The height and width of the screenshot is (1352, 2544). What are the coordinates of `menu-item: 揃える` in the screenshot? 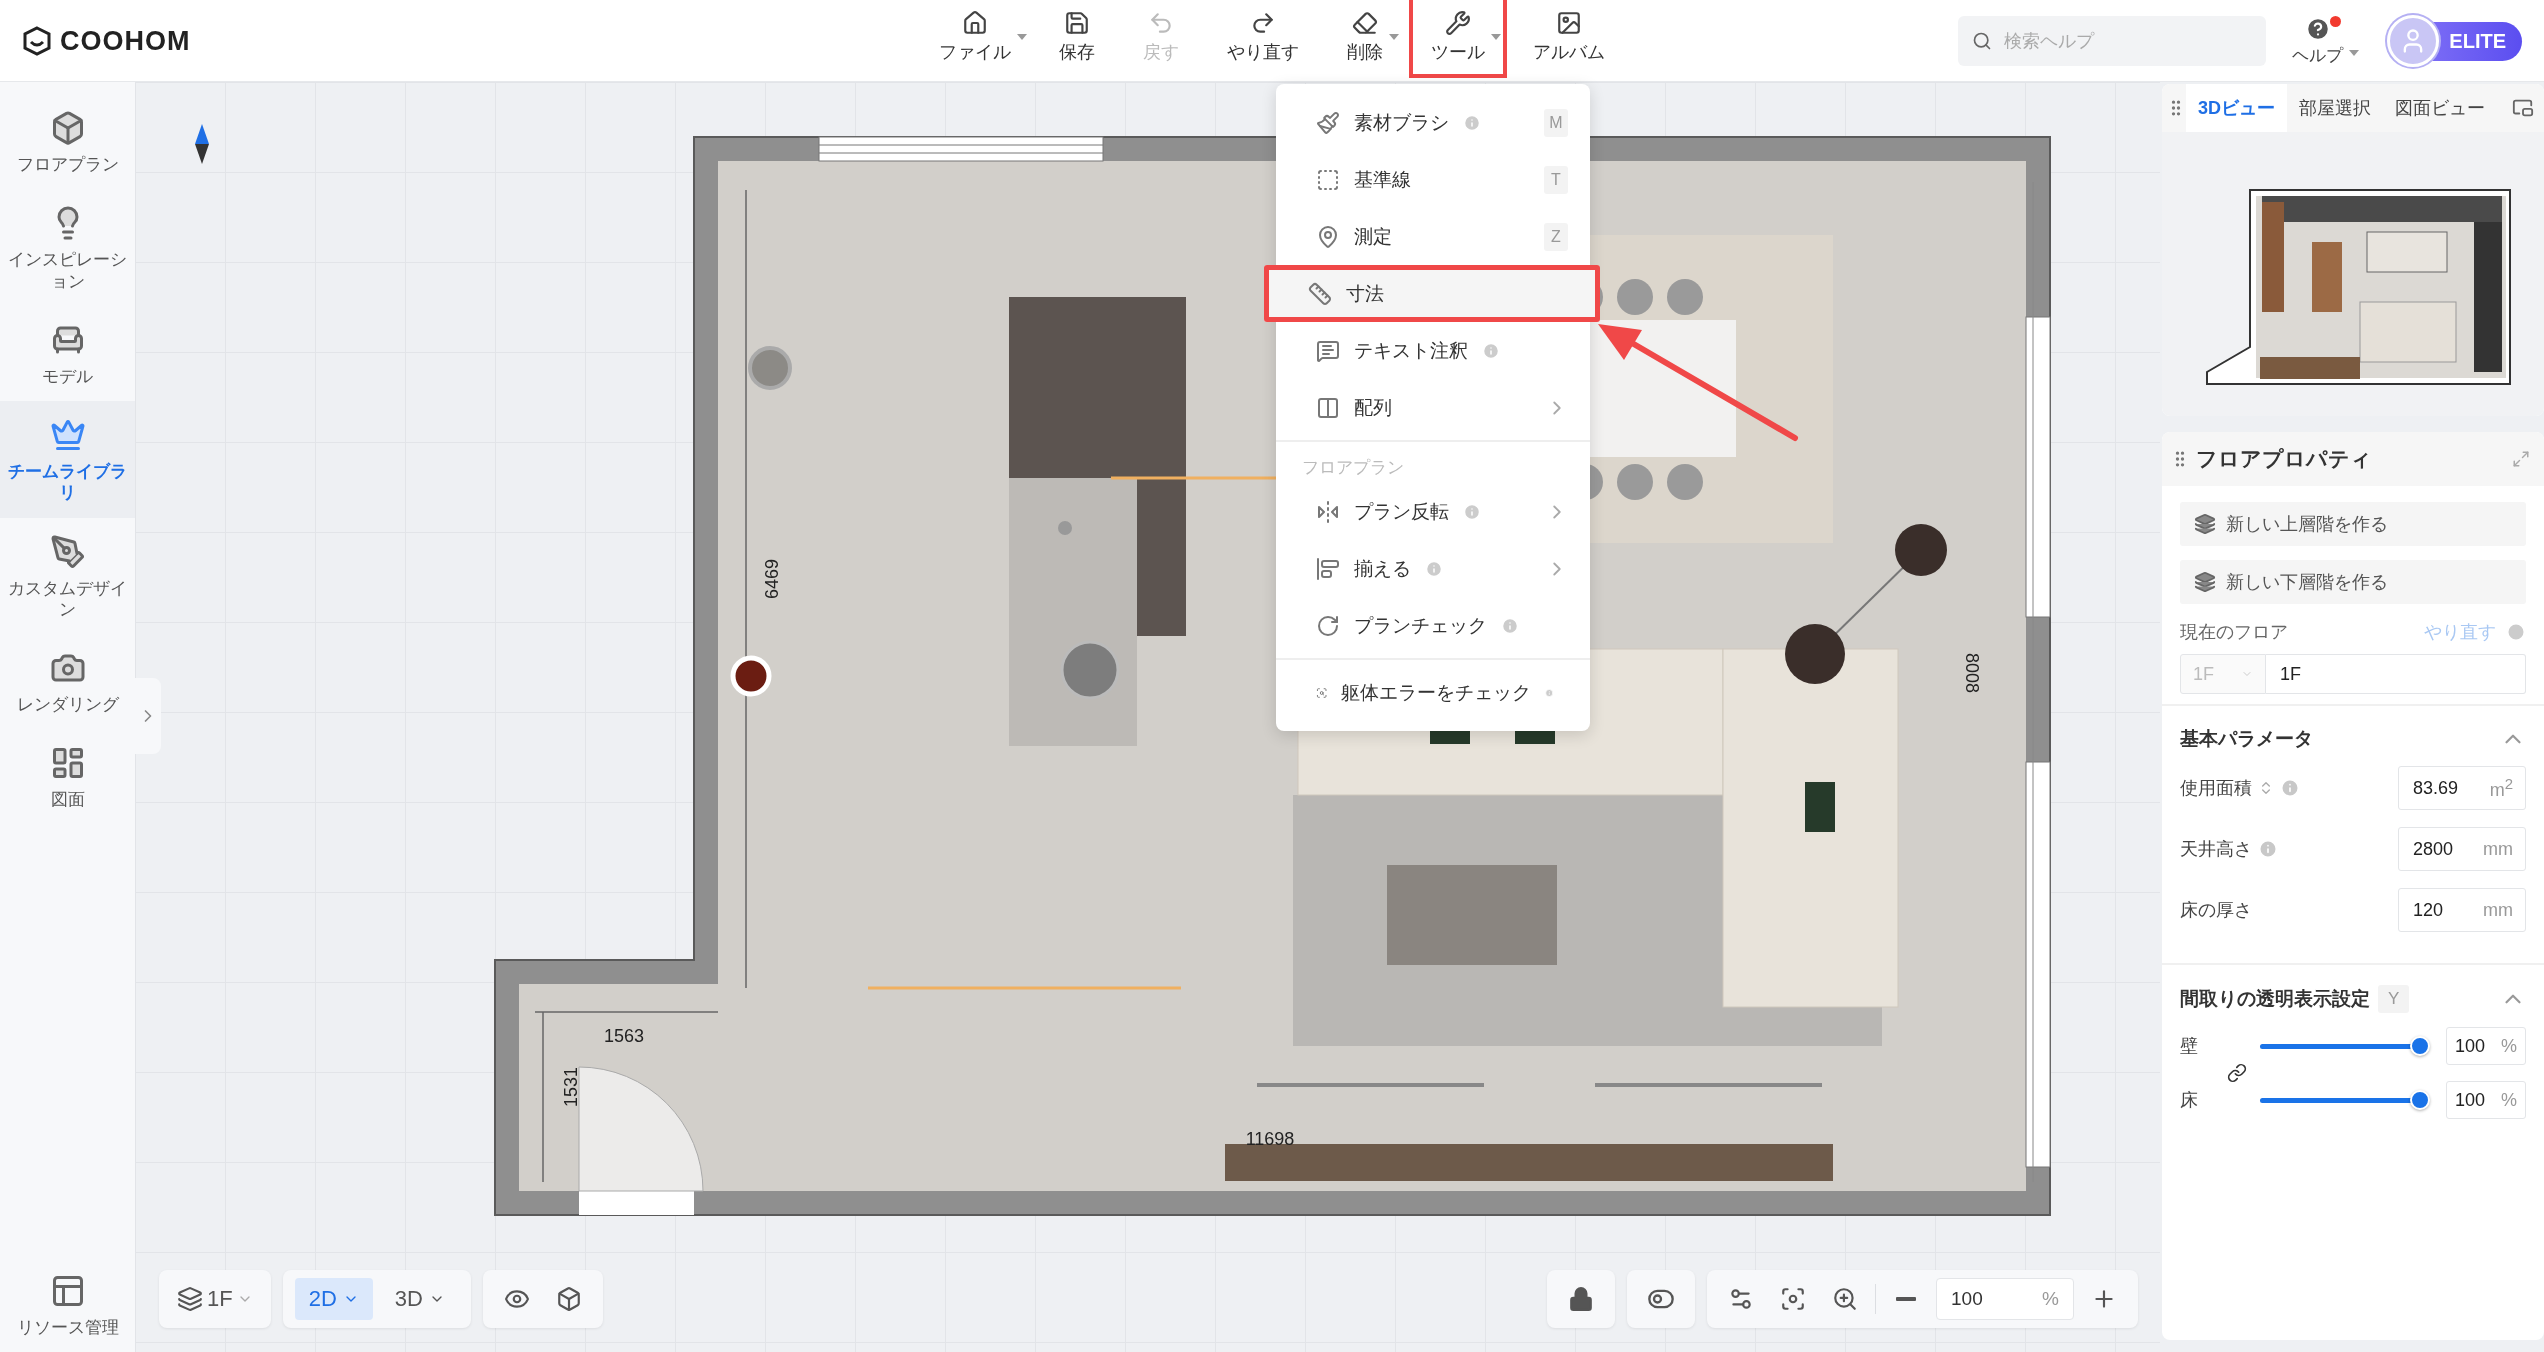 It's located at (1433, 568).